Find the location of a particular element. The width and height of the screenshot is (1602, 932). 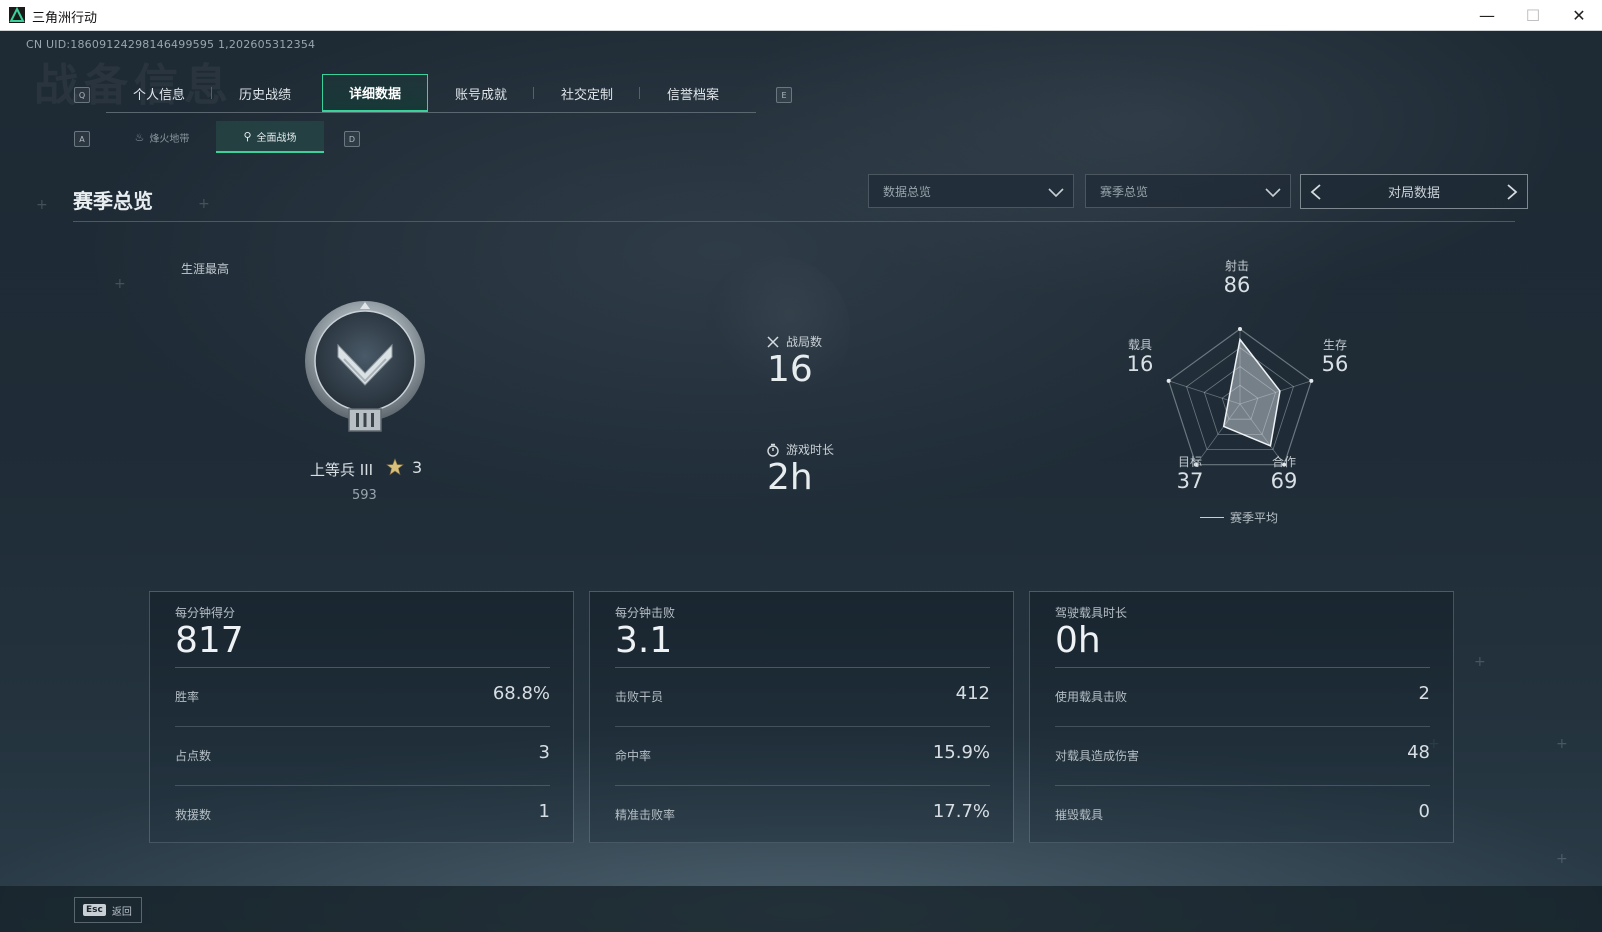

stat-row: 精准击败率 17.7% is located at coordinates (802, 815).